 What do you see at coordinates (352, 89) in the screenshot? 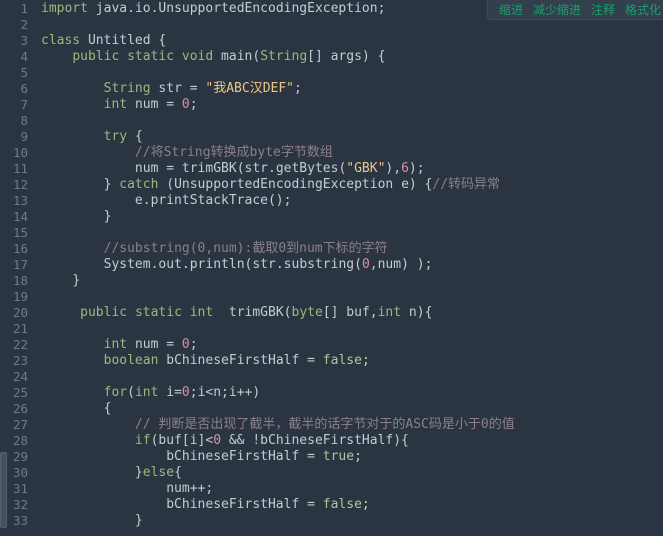
I see `code-line: String str = "我ABC汉DEF";` at bounding box center [352, 89].